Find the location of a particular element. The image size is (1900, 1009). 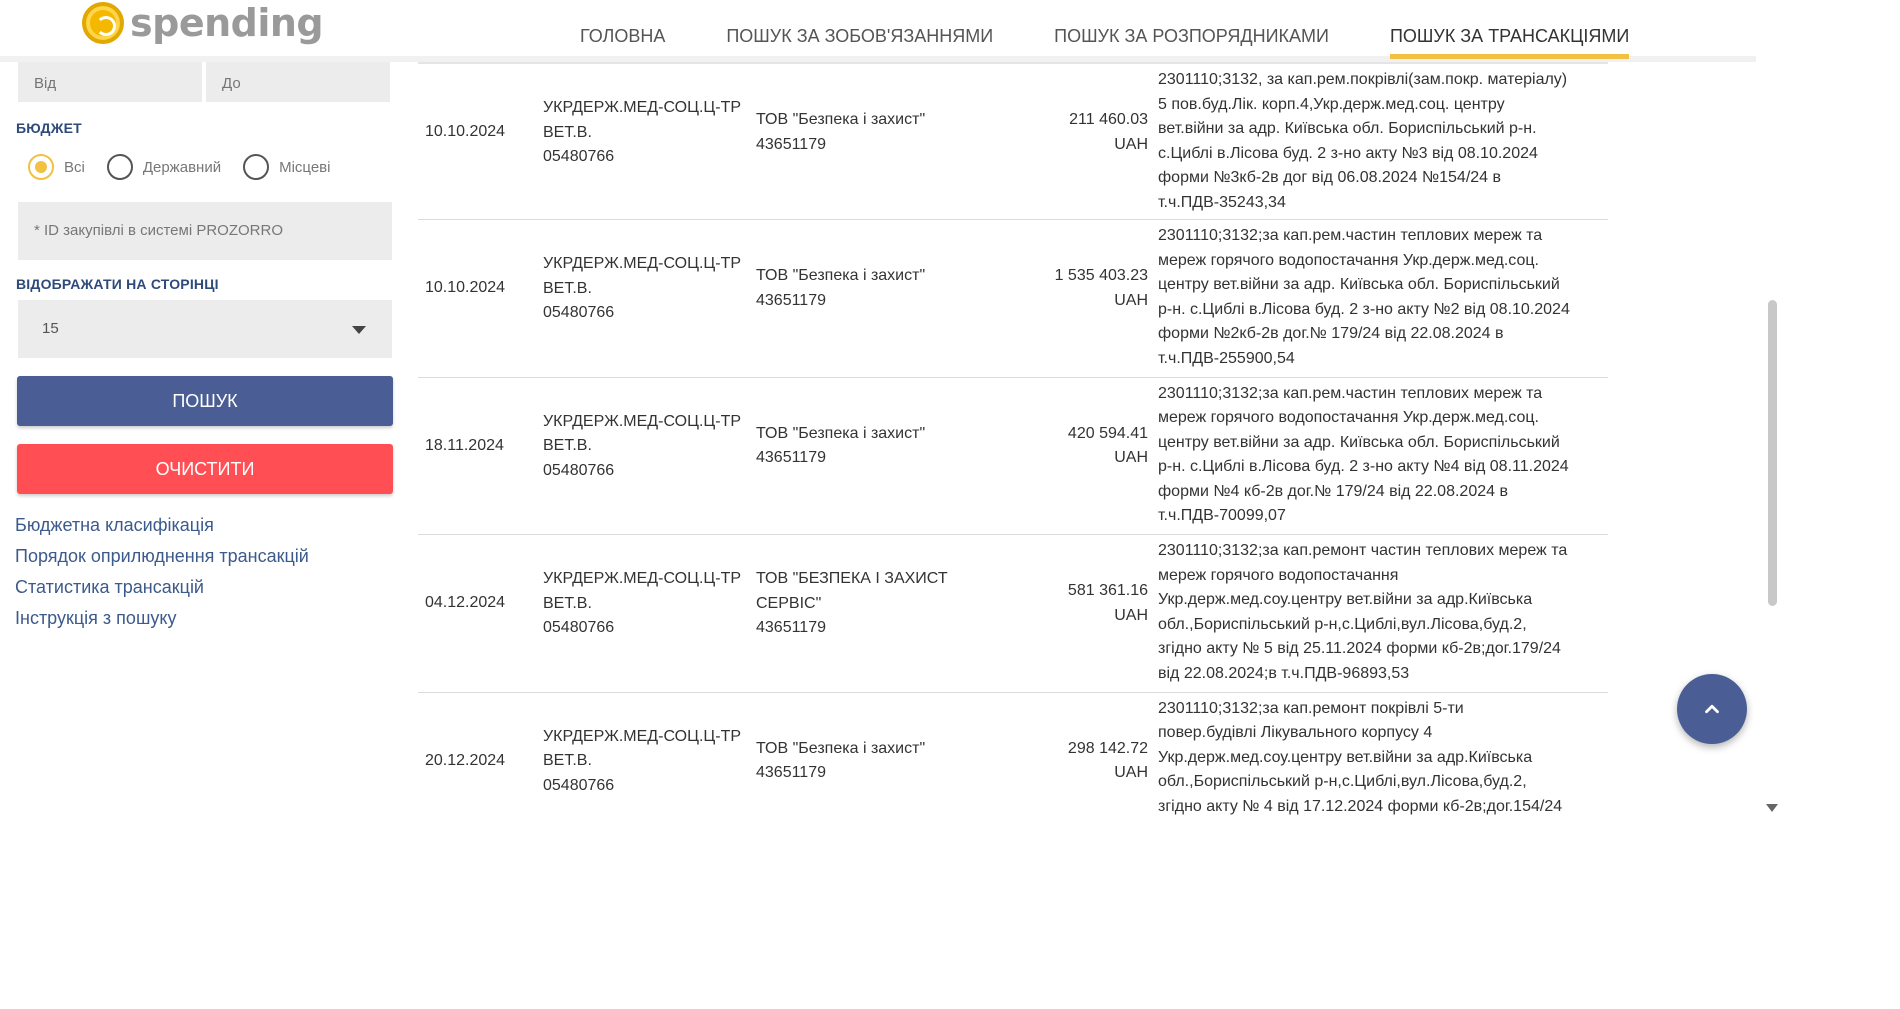

per-page-select: 15 is located at coordinates (205, 329).